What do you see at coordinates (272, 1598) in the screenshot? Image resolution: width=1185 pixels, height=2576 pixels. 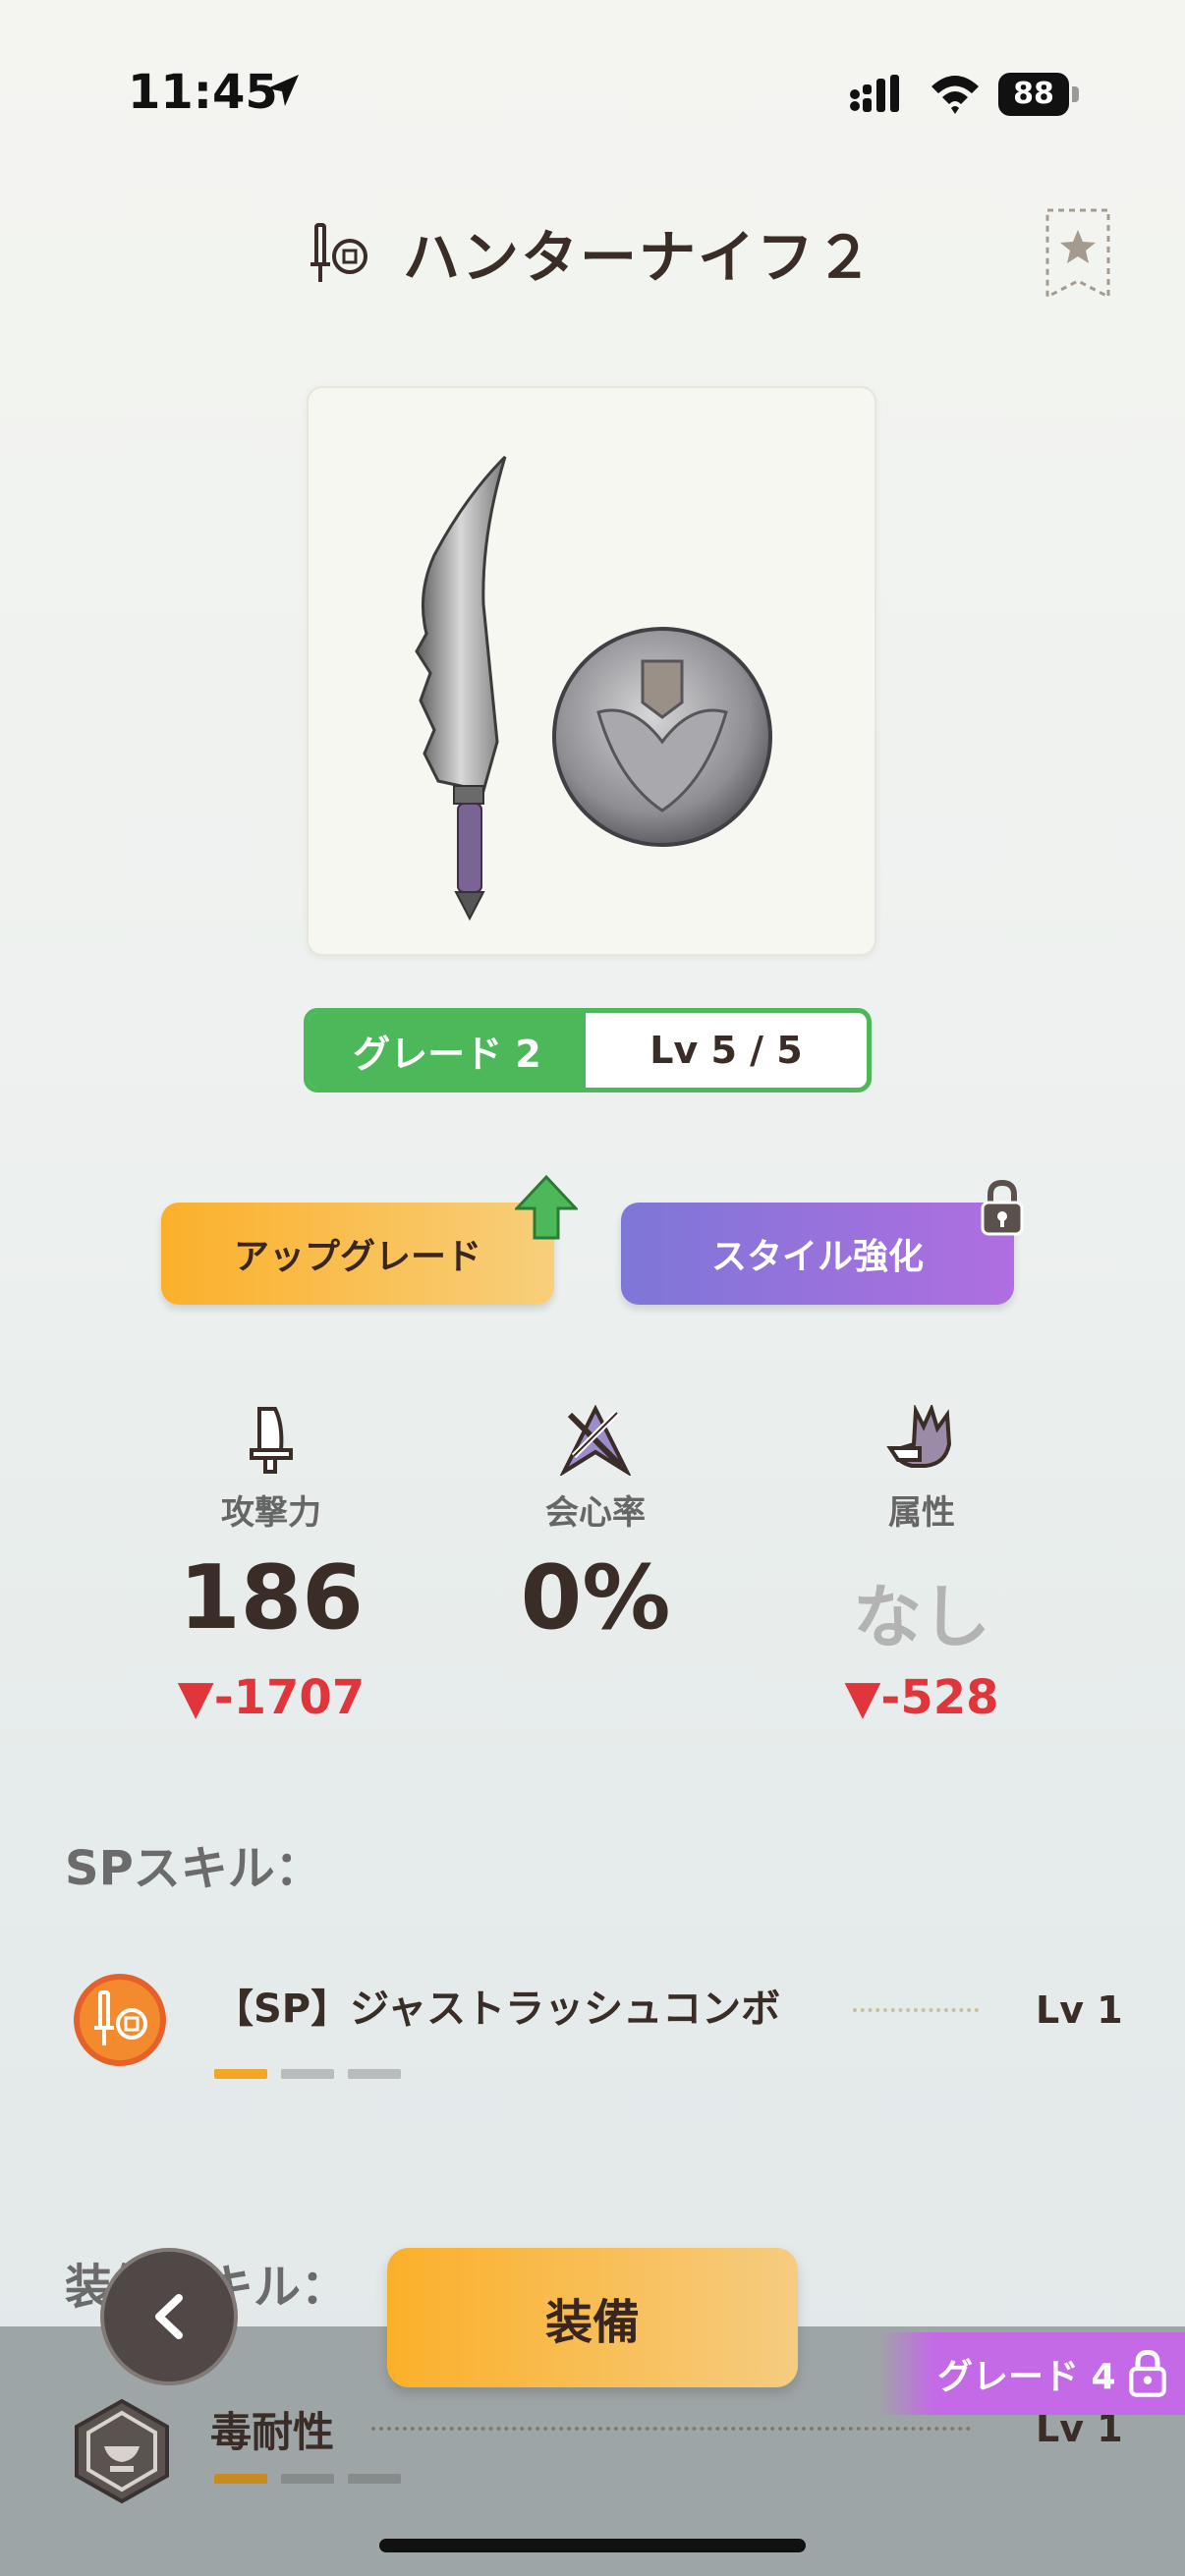 I see `stat-value-attack: 186` at bounding box center [272, 1598].